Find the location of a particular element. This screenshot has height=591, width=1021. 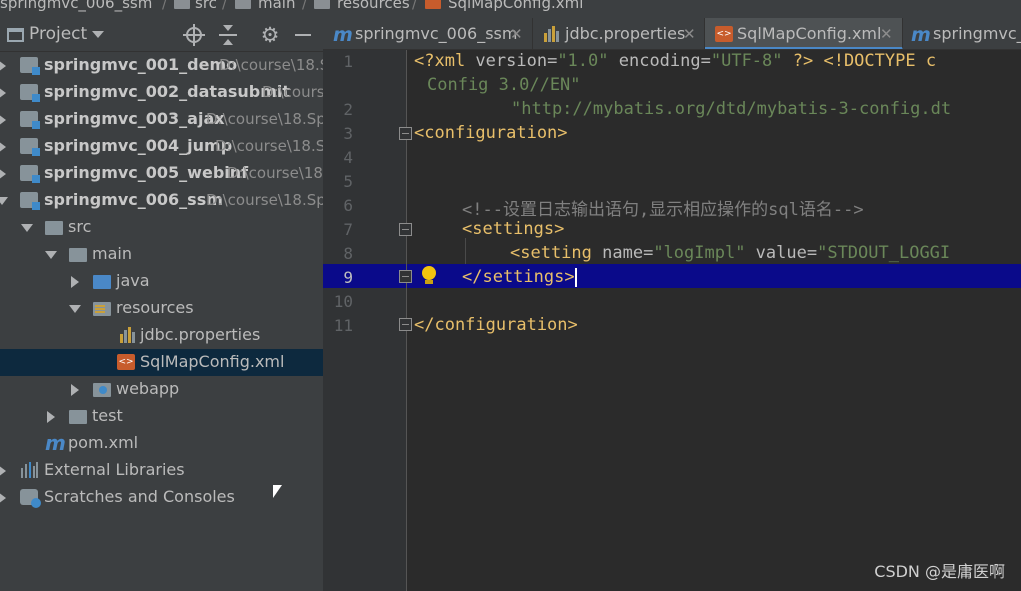

watermark: CSDN @是庸医啊 is located at coordinates (939, 571).